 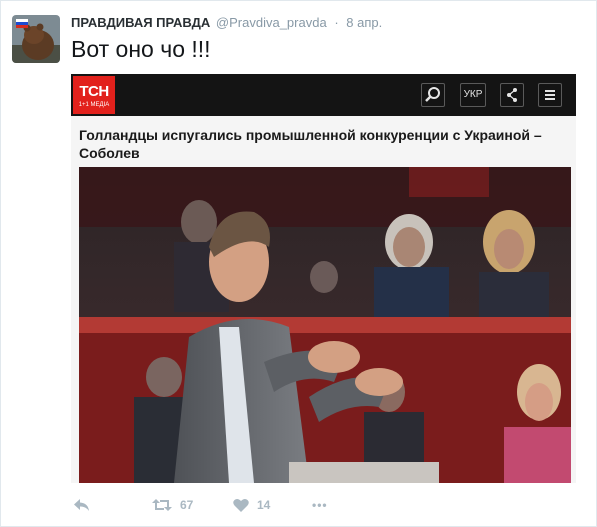 What do you see at coordinates (94, 91) in the screenshot?
I see `tsn-logo-text: ТСН` at bounding box center [94, 91].